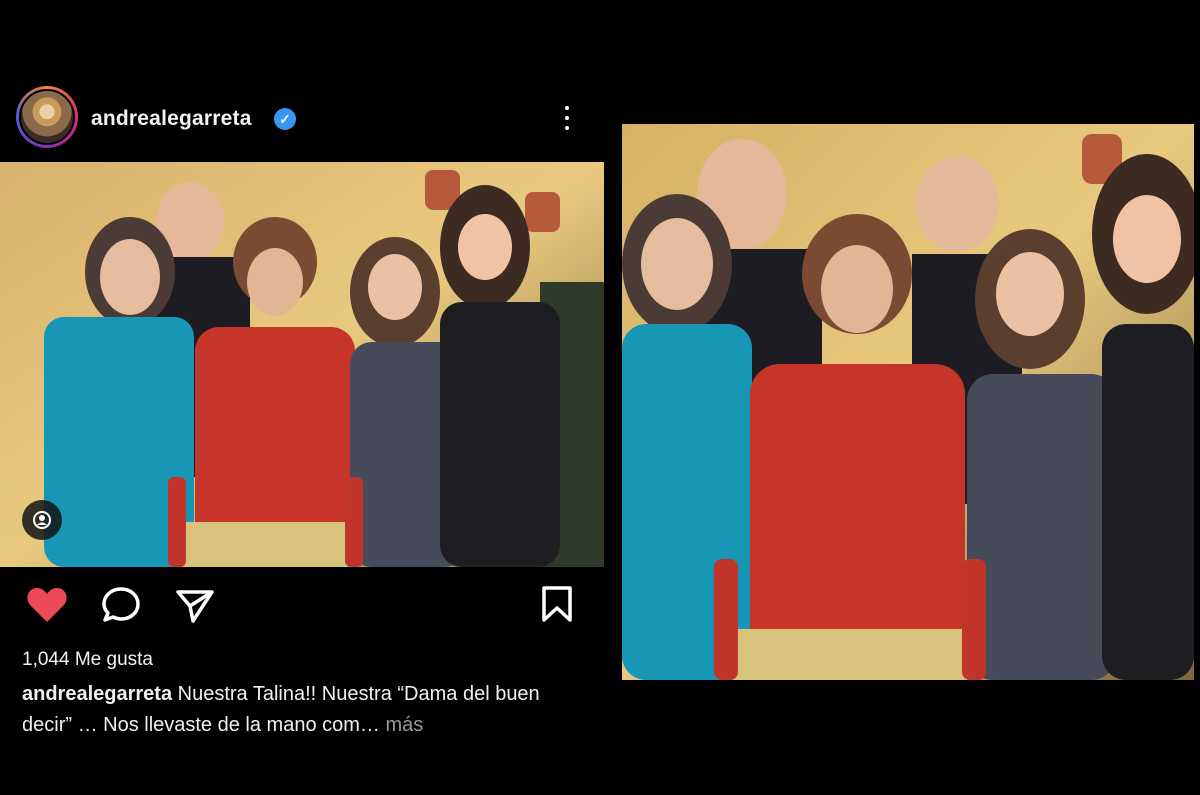  What do you see at coordinates (404, 725) in the screenshot?
I see `caption-more-link: más` at bounding box center [404, 725].